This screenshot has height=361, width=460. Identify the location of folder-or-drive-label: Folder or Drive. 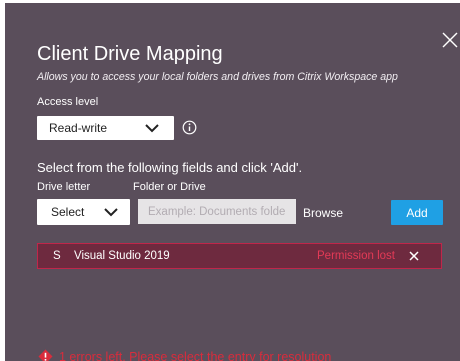
(169, 187).